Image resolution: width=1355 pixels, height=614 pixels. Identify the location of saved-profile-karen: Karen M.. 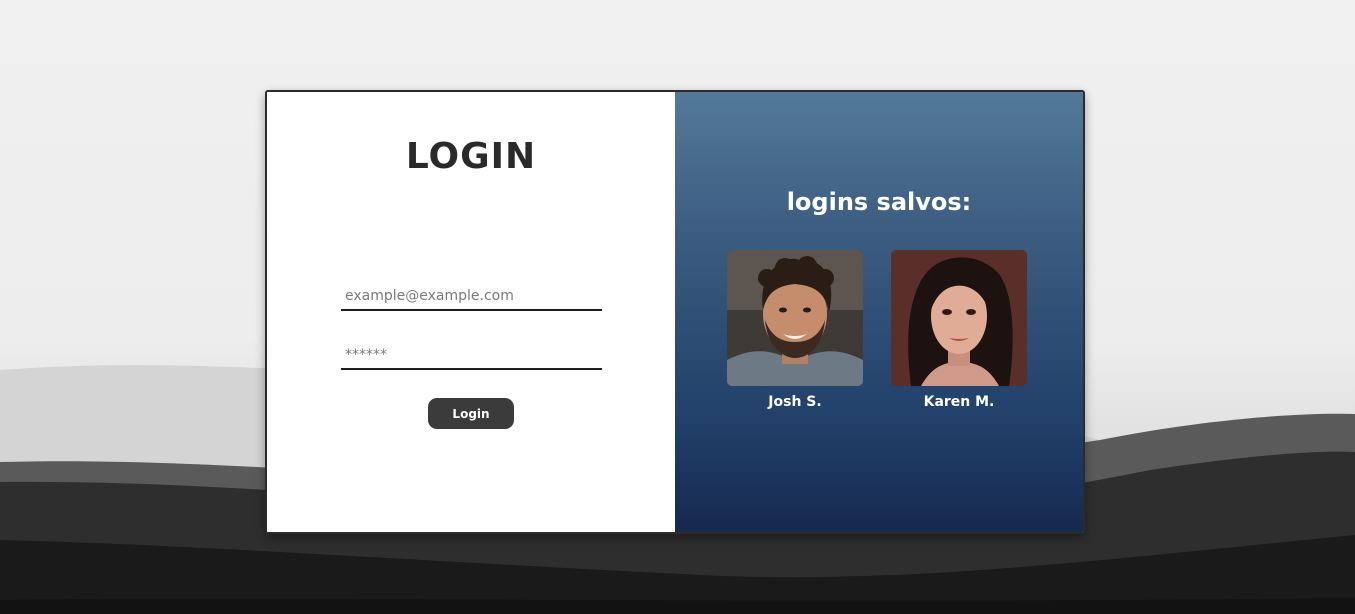
(959, 330).